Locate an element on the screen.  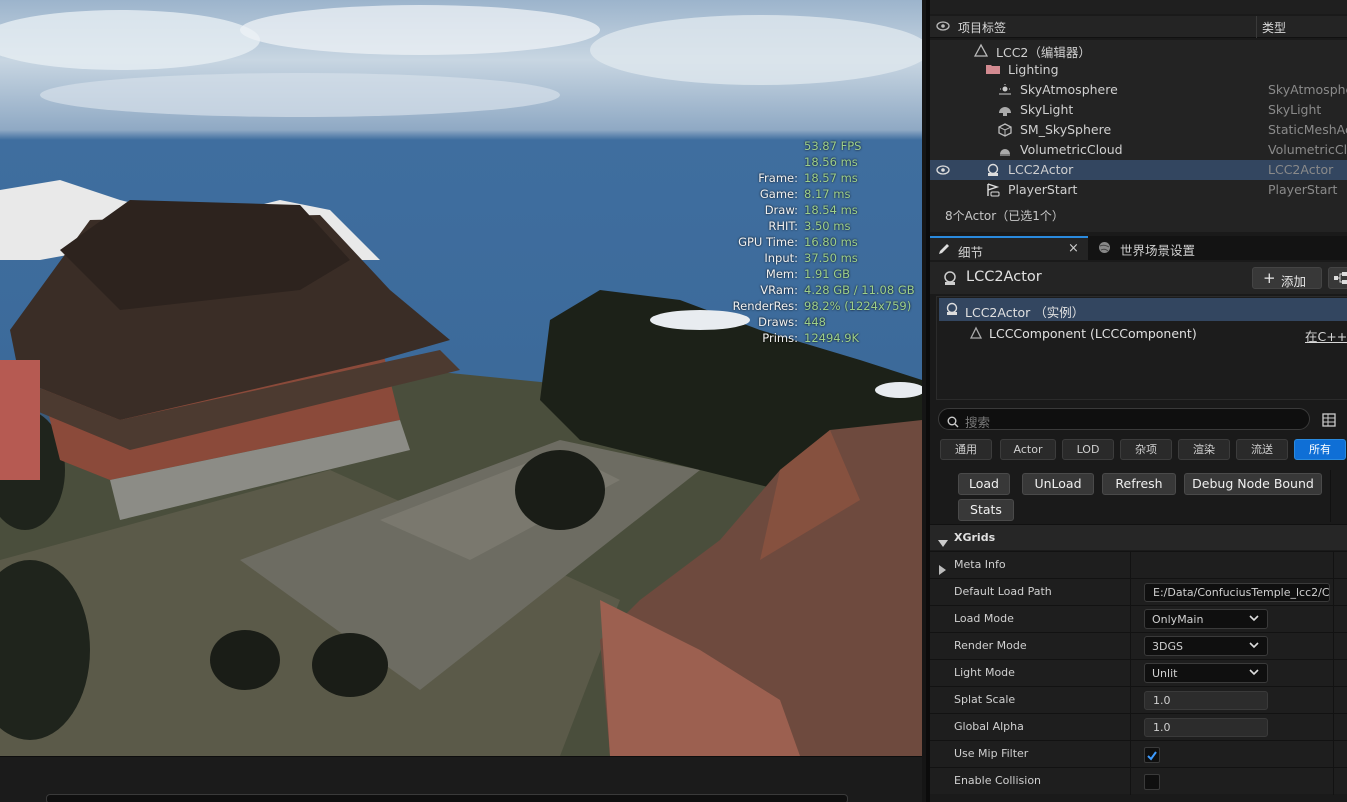
outliner-item-type: VolumetricCloud is located at coordinates (1307, 149).